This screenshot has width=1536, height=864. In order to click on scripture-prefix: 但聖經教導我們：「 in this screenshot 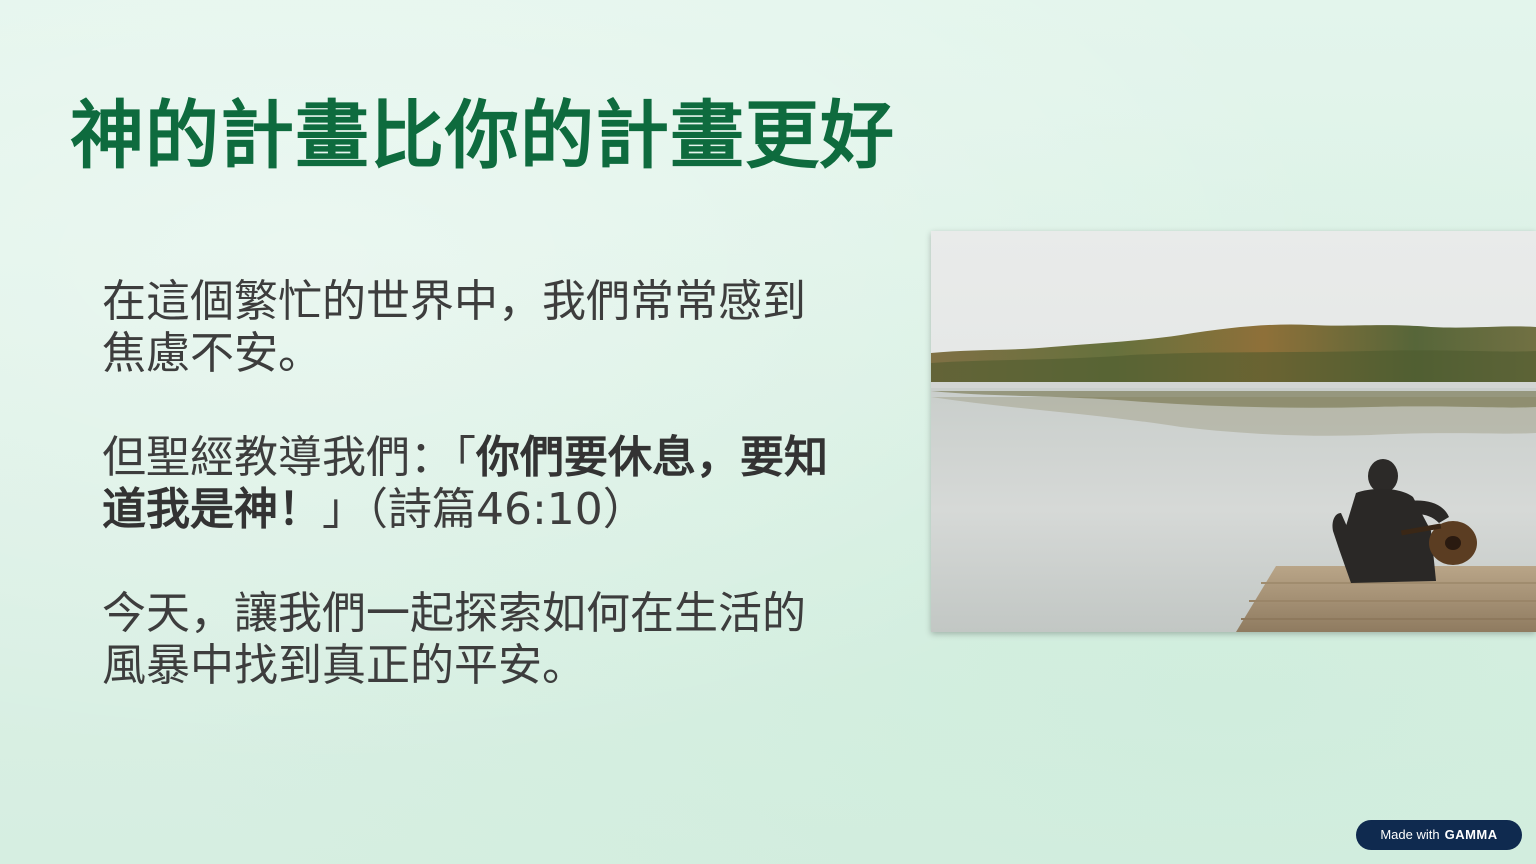, I will do `click(289, 457)`.